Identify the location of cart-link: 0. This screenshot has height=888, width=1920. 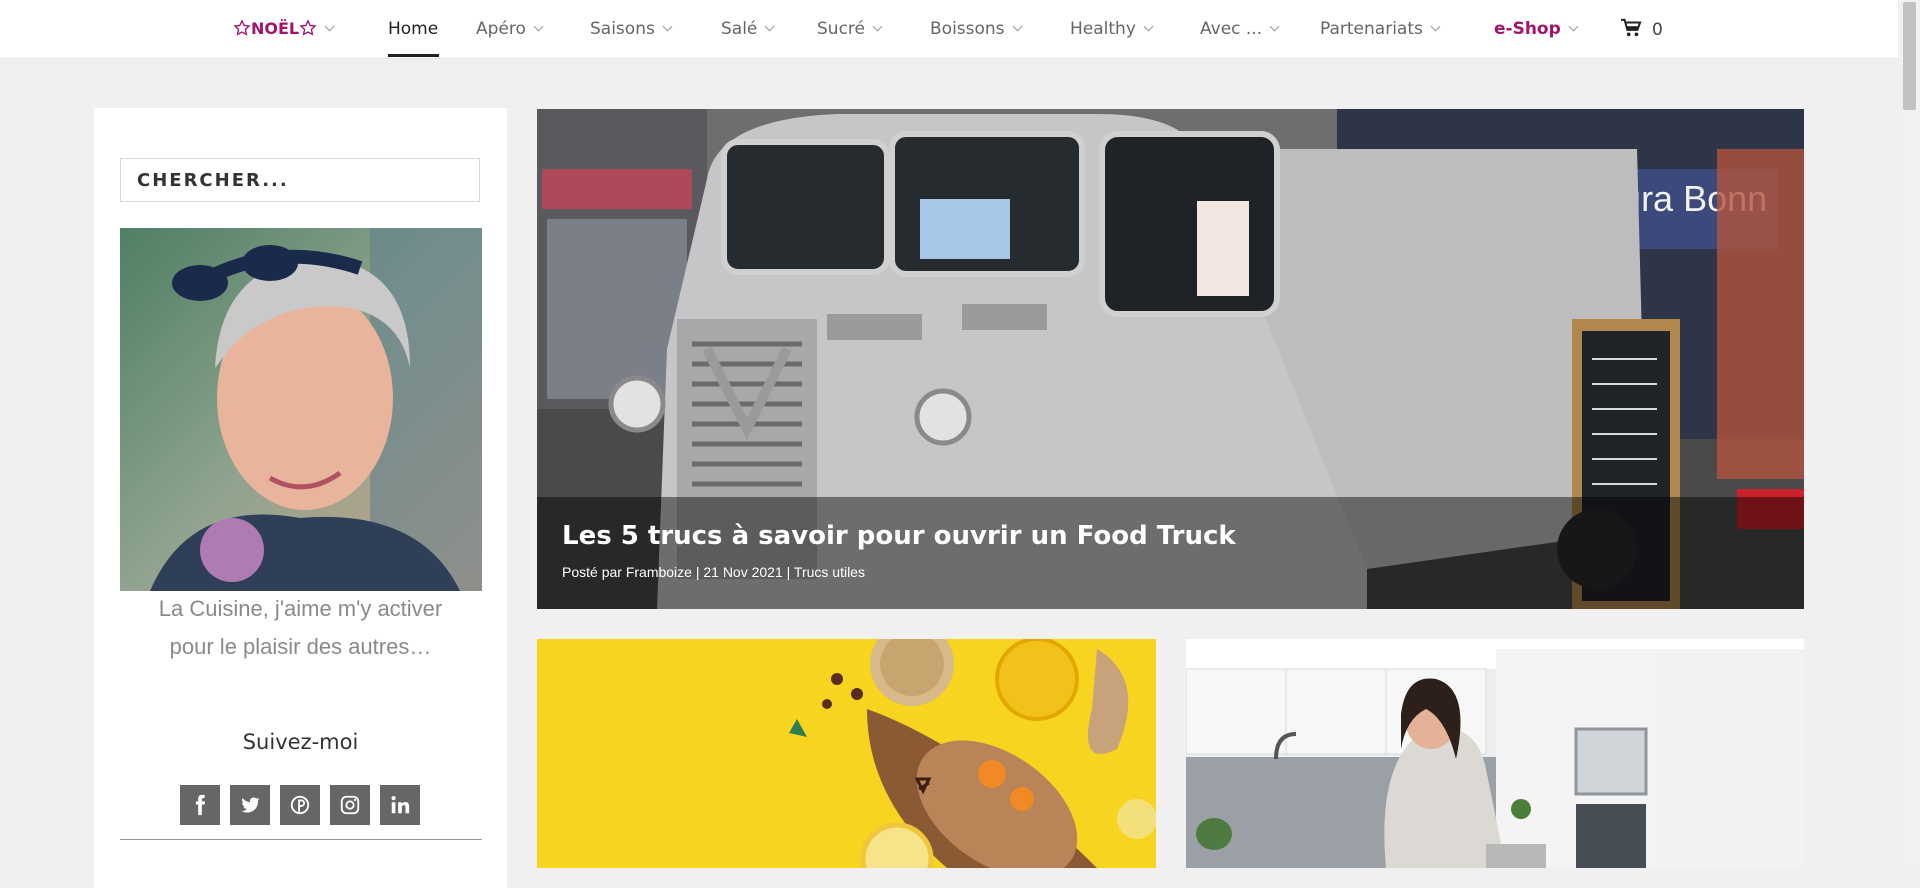
(1641, 29).